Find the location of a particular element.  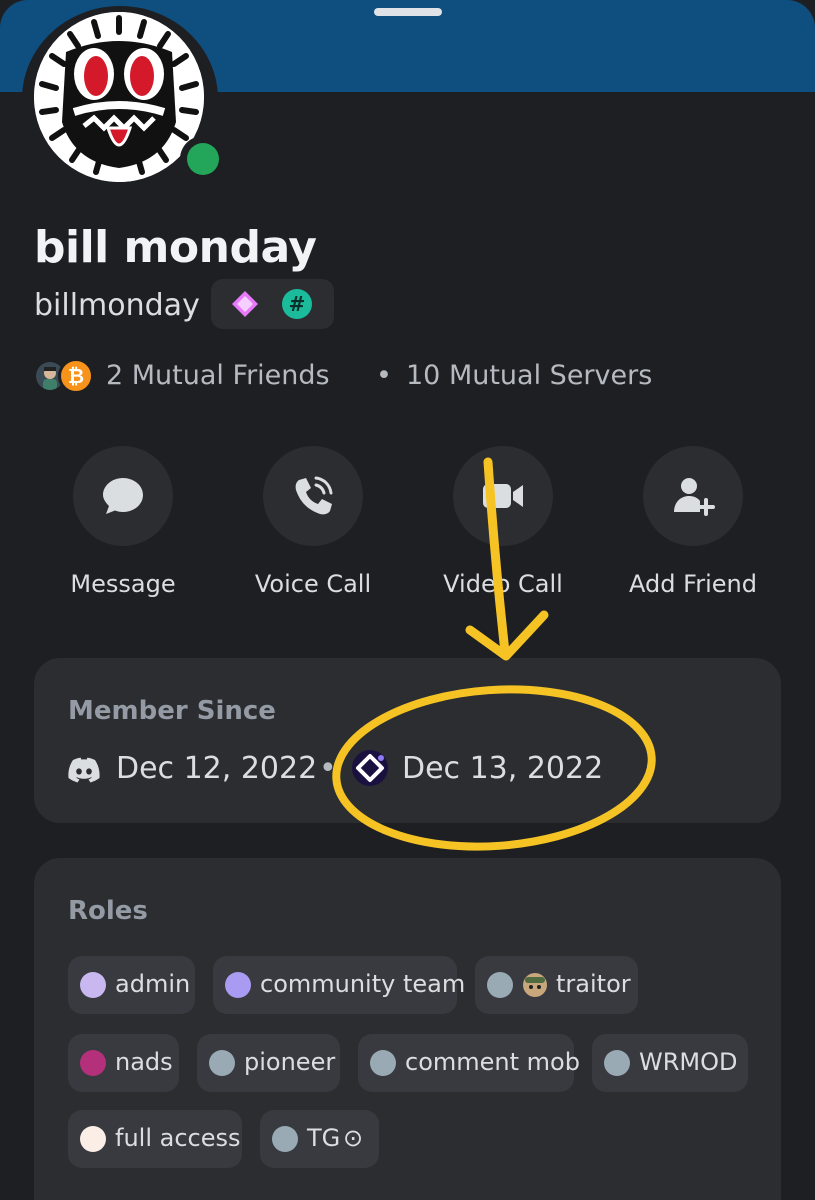

add-friend-label: Add Friend is located at coordinates (693, 584).